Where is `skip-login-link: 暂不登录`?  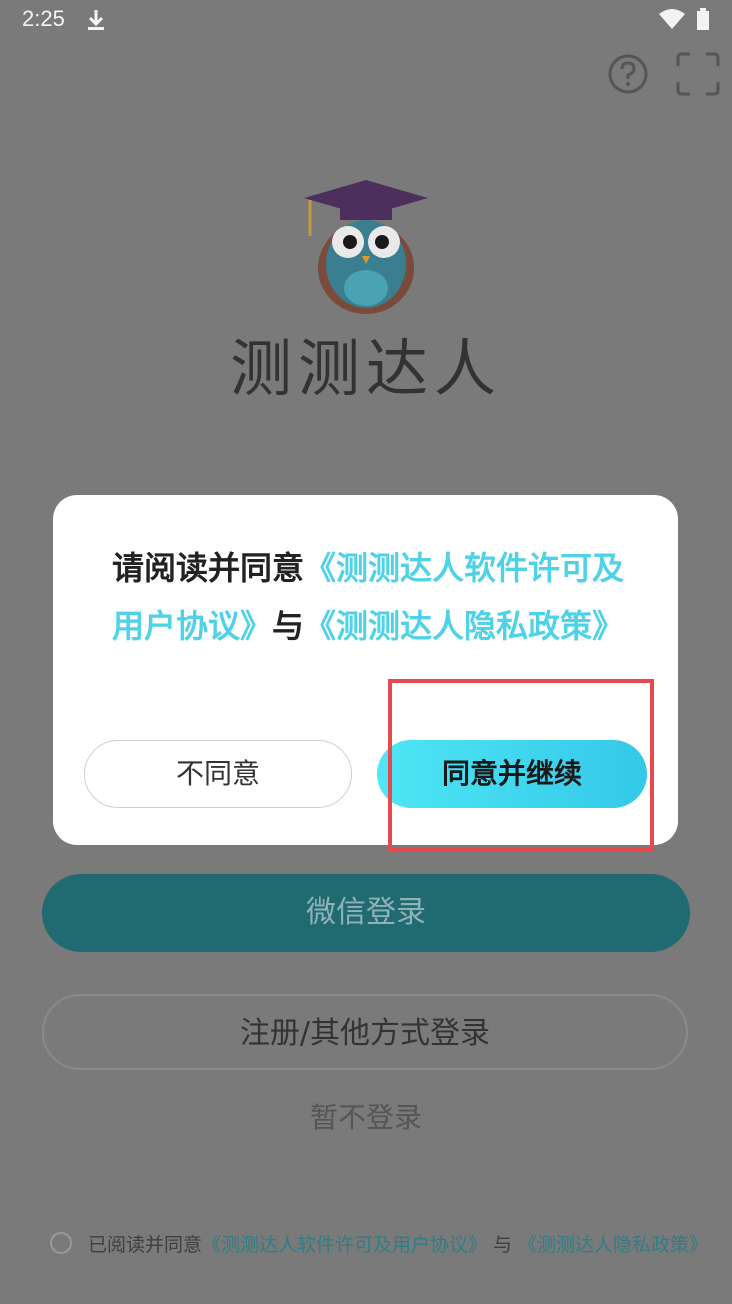 skip-login-link: 暂不登录 is located at coordinates (366, 1116).